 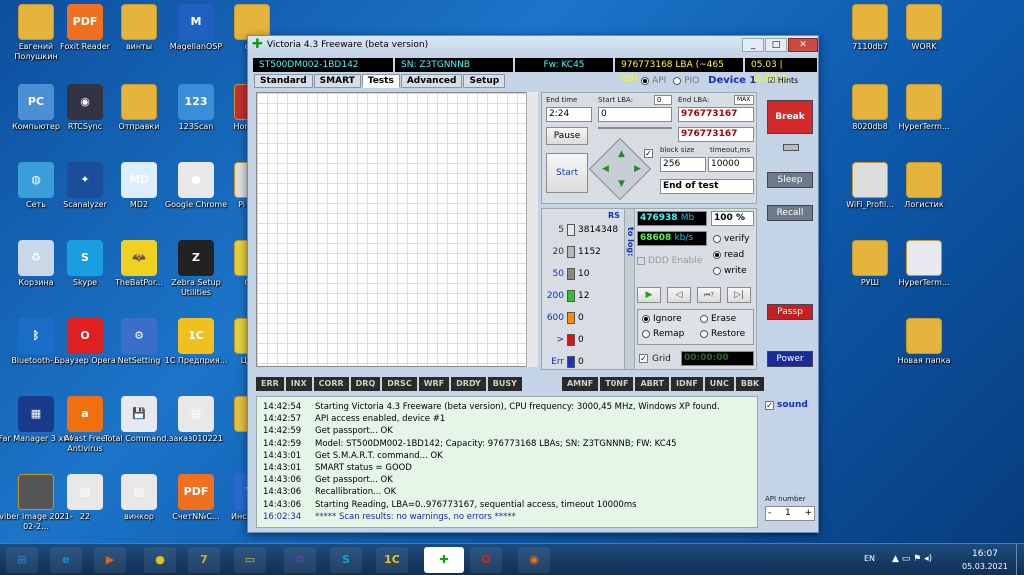 What do you see at coordinates (337, 81) in the screenshot?
I see `tab-smart: SMART` at bounding box center [337, 81].